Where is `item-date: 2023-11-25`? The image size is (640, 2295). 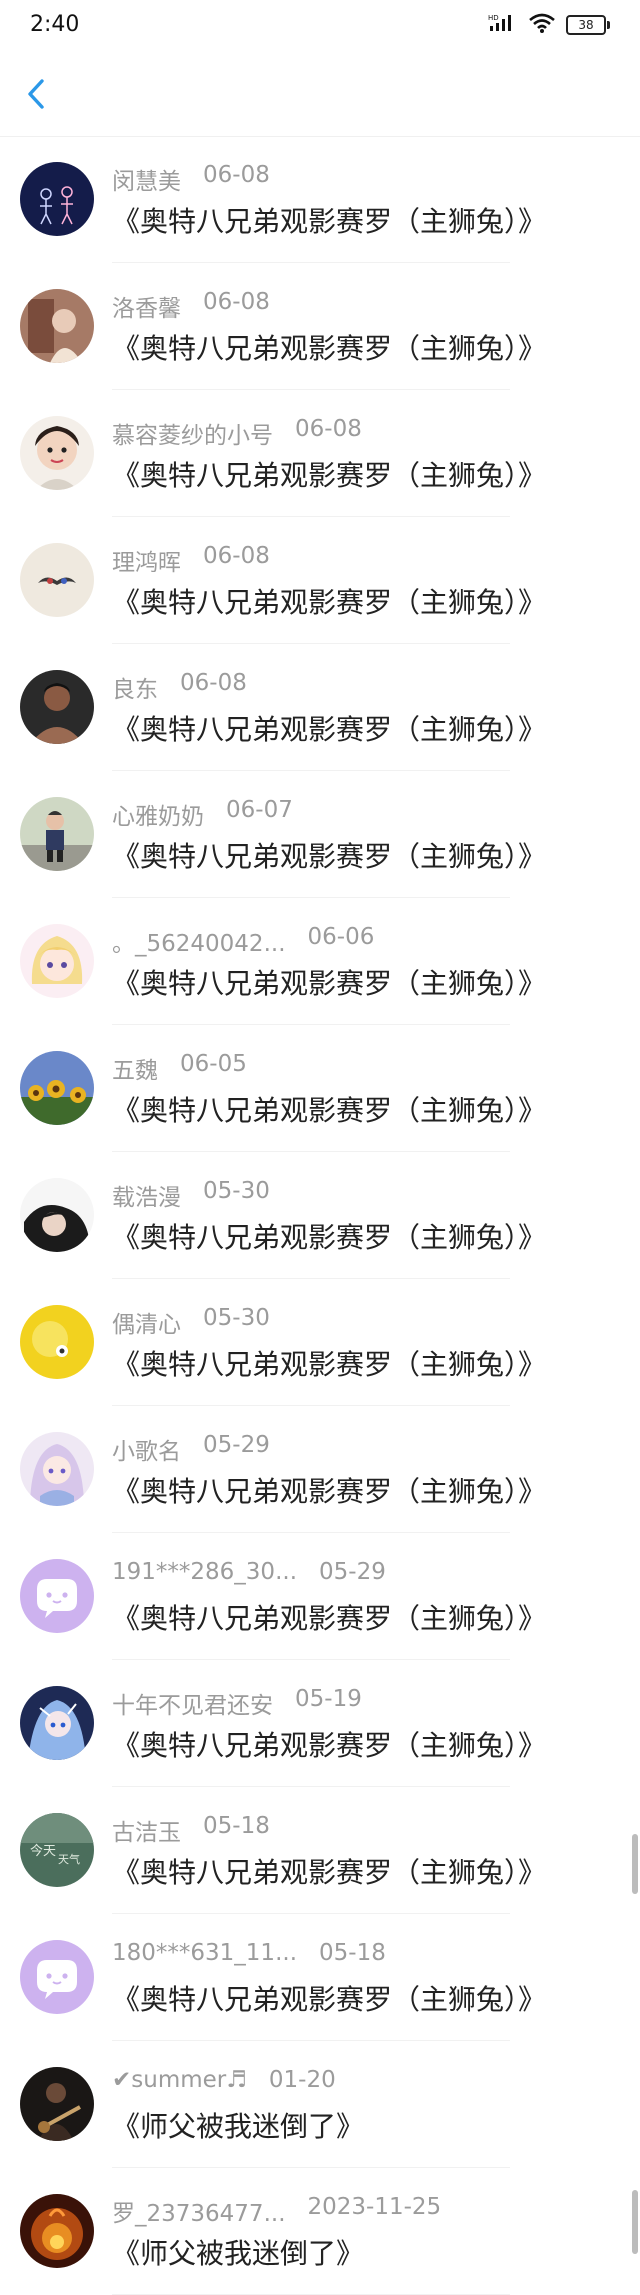
item-date: 2023-11-25 is located at coordinates (374, 2207).